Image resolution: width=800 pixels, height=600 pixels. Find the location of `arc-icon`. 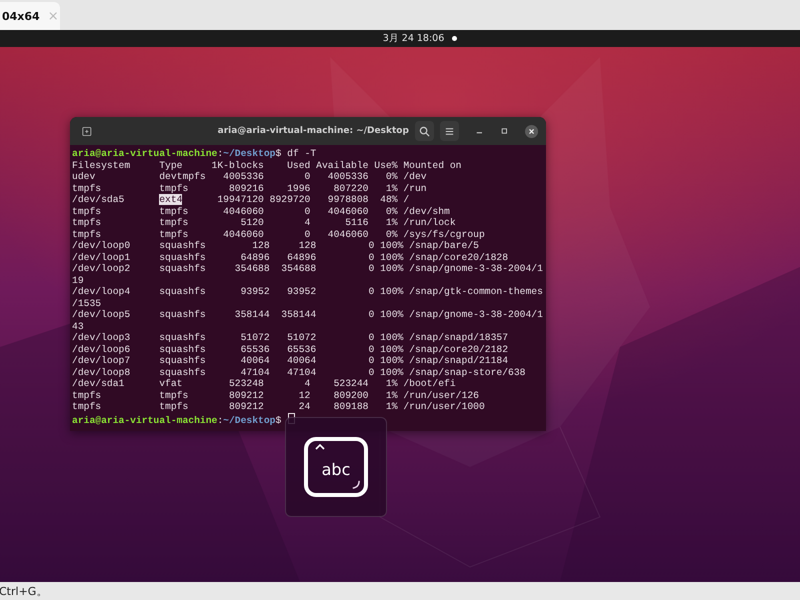

arc-icon is located at coordinates (355, 484).